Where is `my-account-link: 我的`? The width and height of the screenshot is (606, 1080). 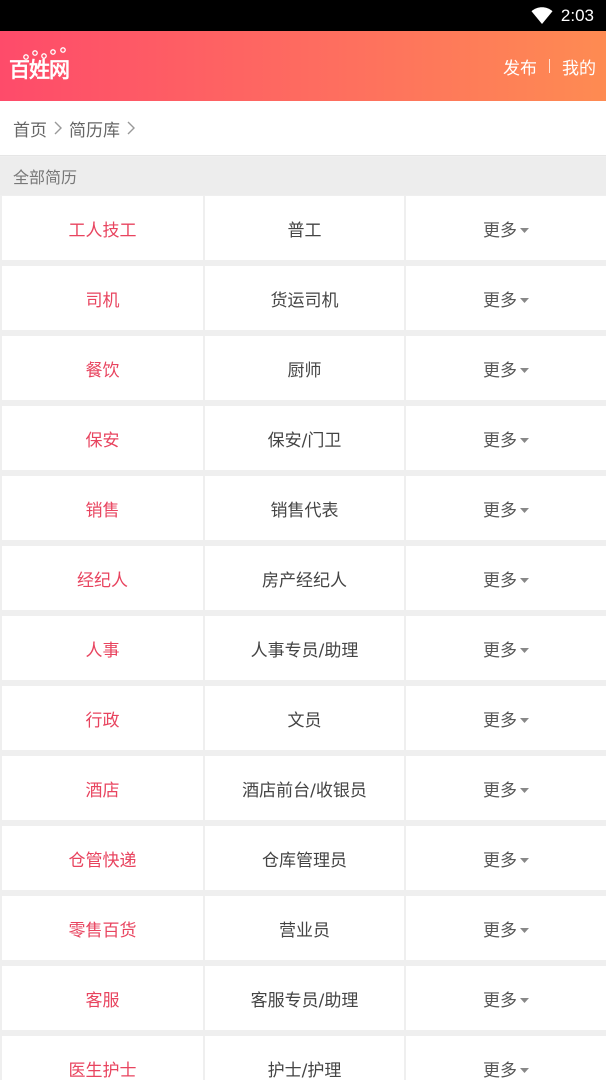
my-account-link: 我的 is located at coordinates (579, 66).